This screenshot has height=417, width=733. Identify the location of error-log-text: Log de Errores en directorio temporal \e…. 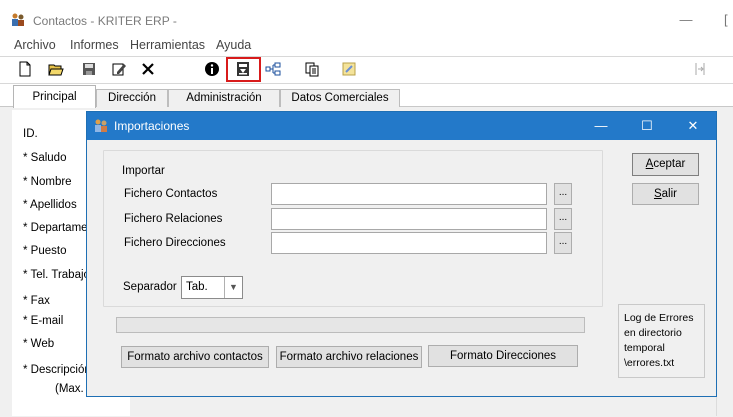
(659, 340).